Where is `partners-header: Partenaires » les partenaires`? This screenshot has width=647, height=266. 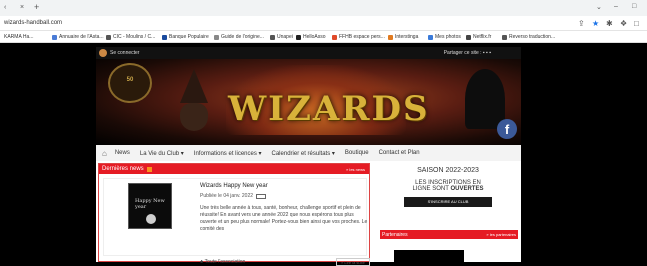 partners-header: Partenaires » les partenaires is located at coordinates (449, 234).